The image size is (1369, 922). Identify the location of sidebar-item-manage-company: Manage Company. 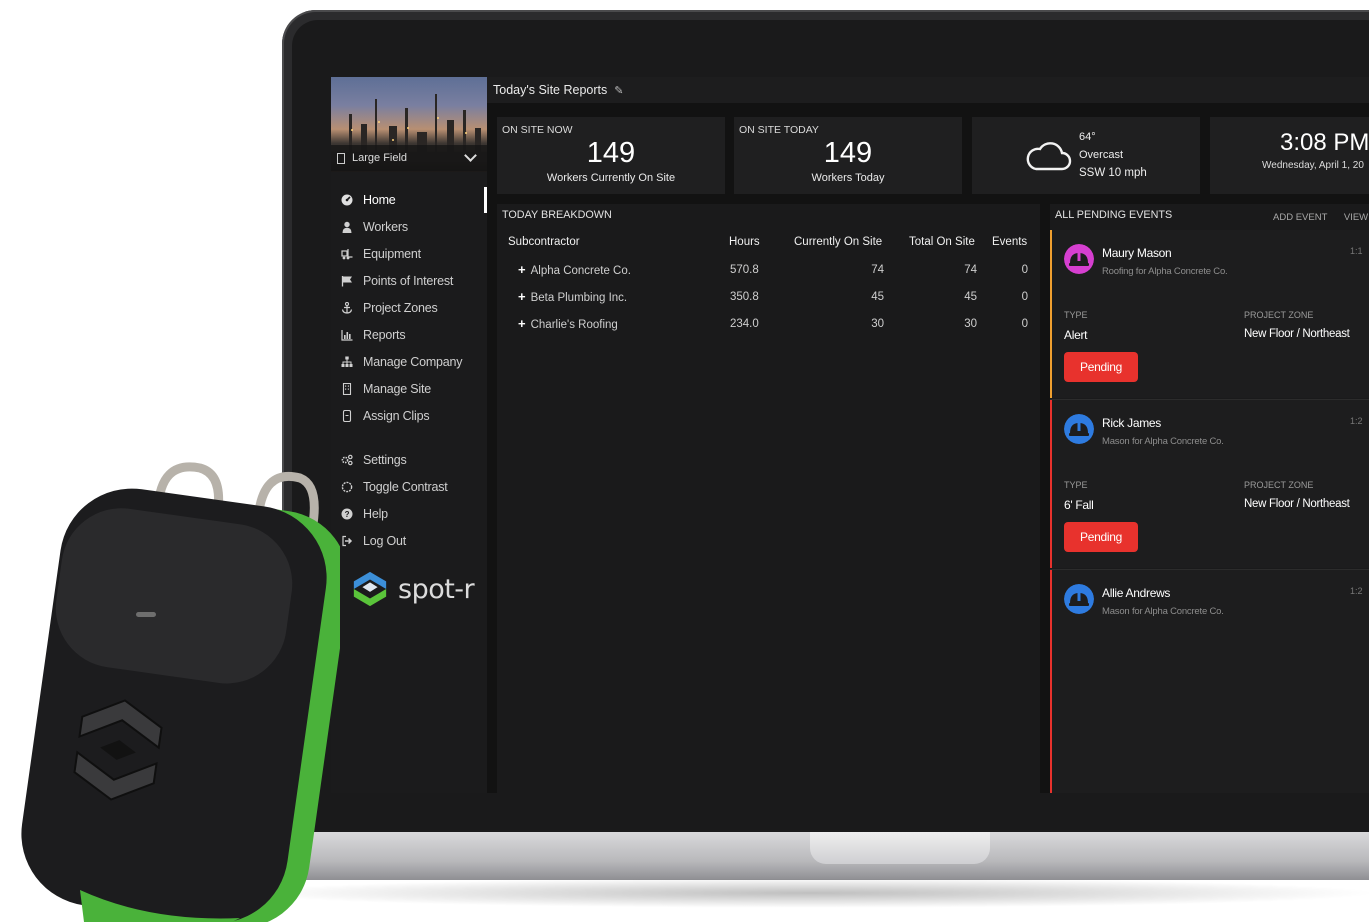
(409, 362).